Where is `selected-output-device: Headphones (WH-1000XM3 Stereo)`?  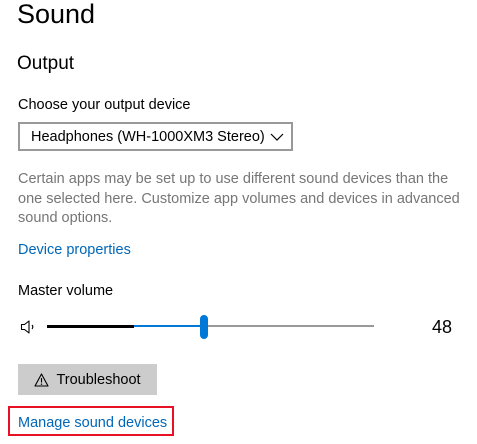 selected-output-device: Headphones (WH-1000XM3 Stereo) is located at coordinates (148, 136).